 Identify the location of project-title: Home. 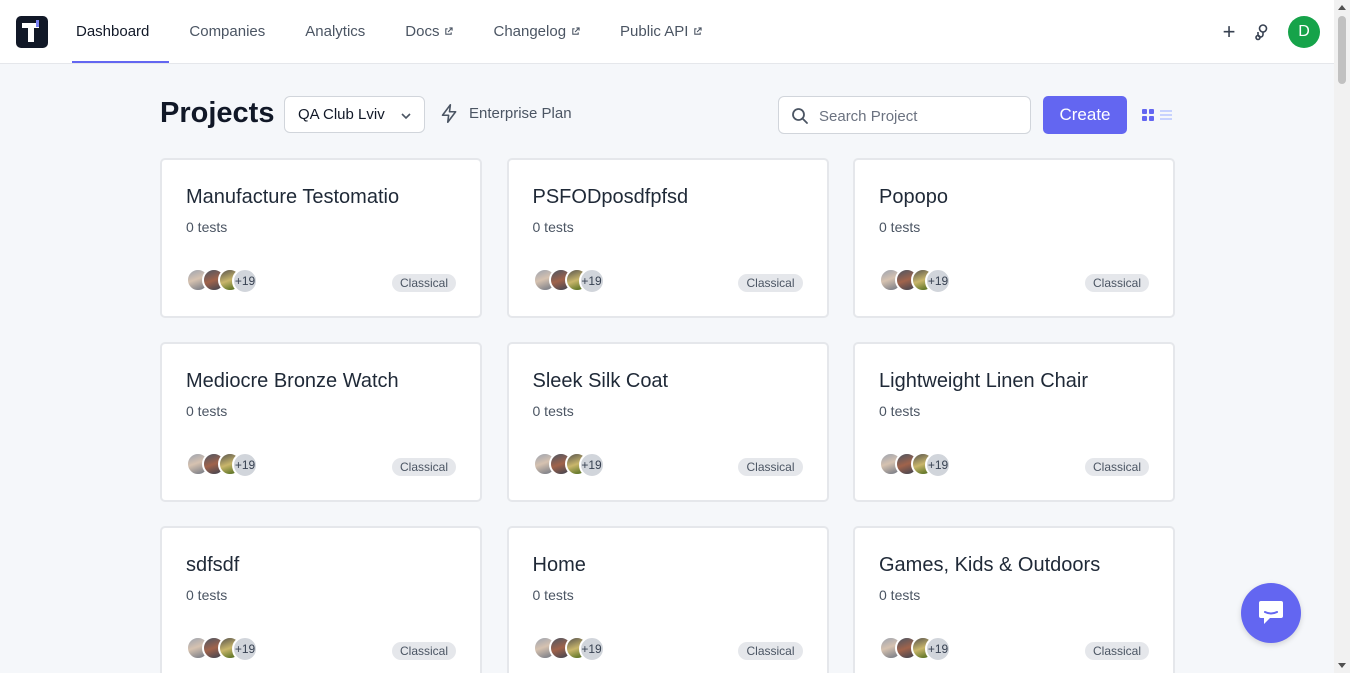
(559, 565).